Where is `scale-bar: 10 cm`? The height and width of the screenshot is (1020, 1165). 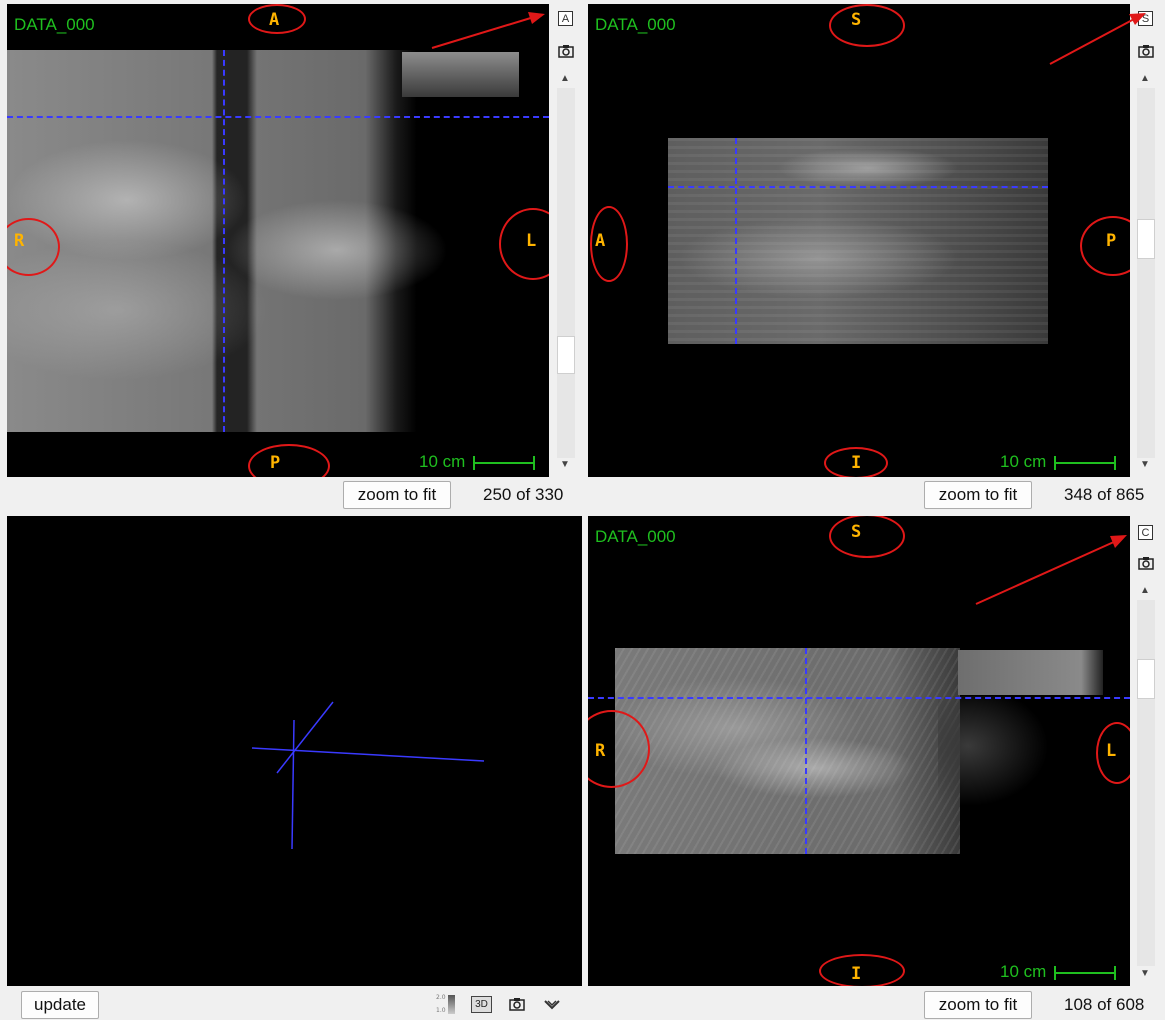 scale-bar: 10 cm is located at coordinates (1058, 972).